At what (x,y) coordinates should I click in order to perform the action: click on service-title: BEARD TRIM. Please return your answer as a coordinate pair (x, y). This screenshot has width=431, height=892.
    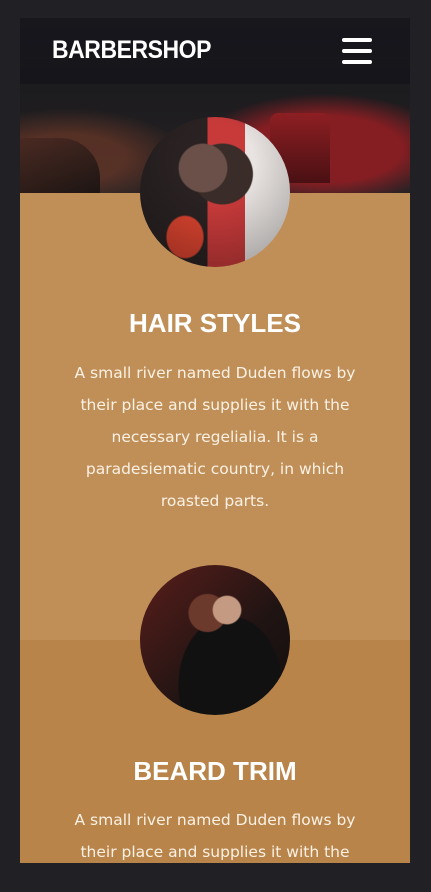
    Looking at the image, I should click on (215, 771).